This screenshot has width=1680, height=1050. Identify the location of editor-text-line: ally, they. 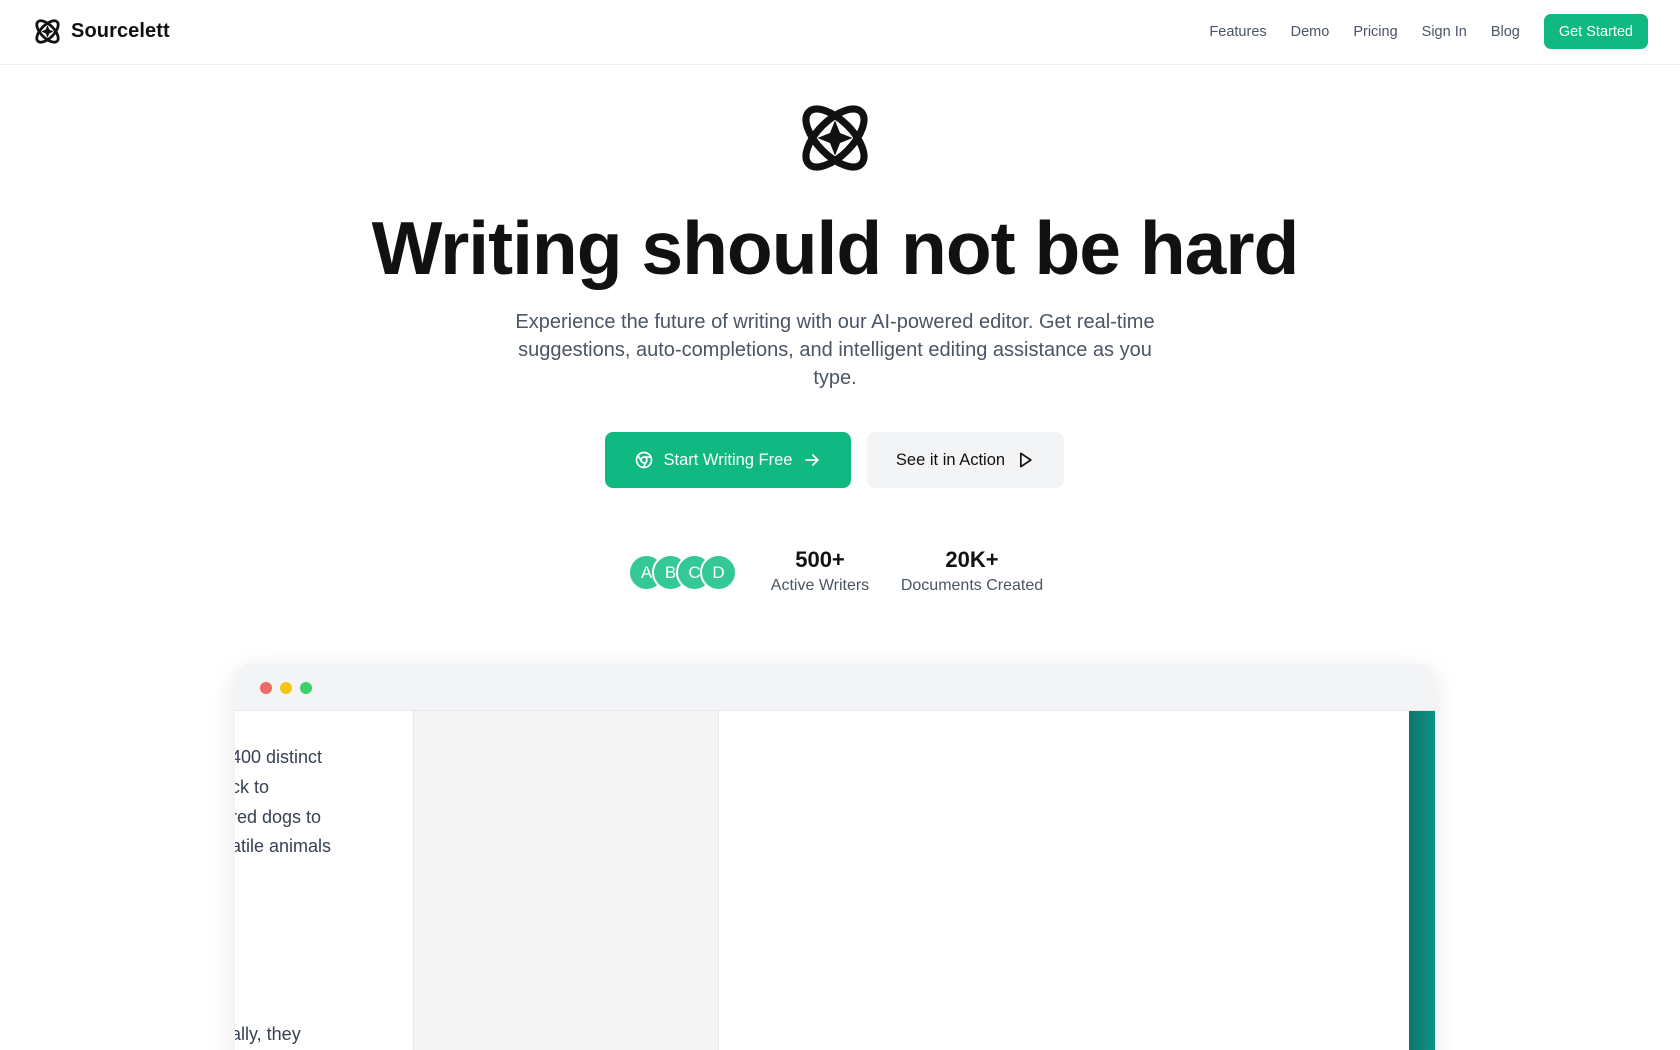
(268, 1034).